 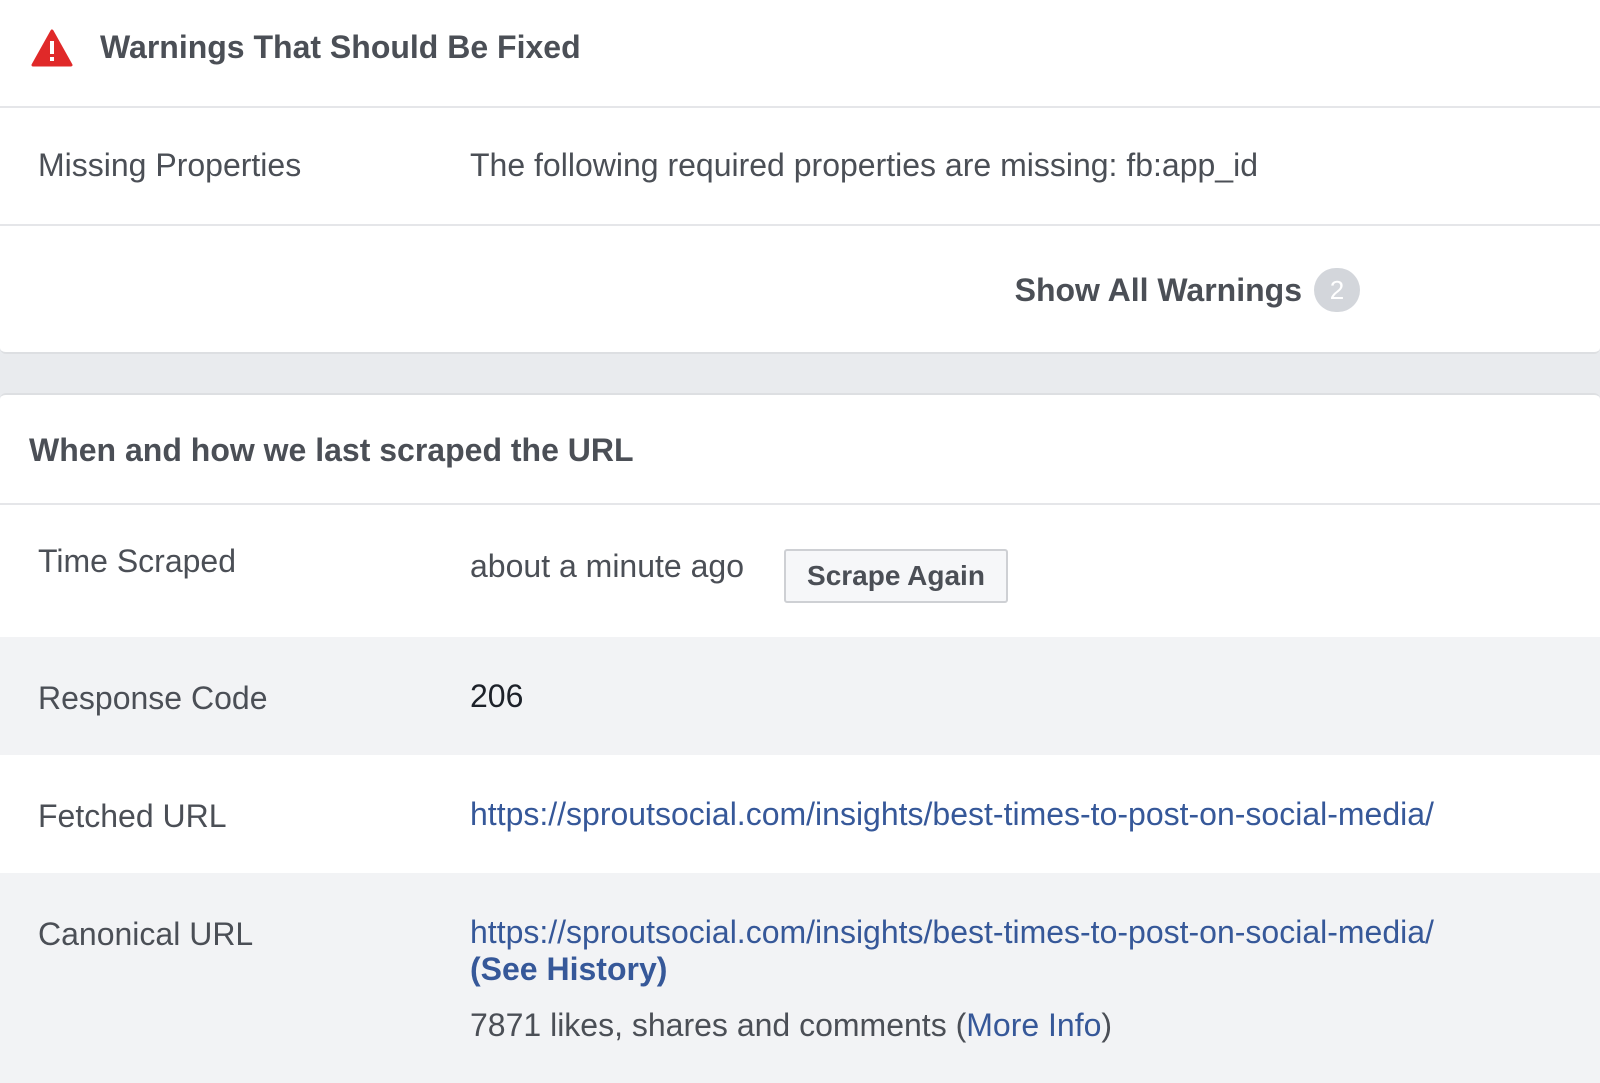 What do you see at coordinates (1033, 1025) in the screenshot?
I see `more-info-link: More Info` at bounding box center [1033, 1025].